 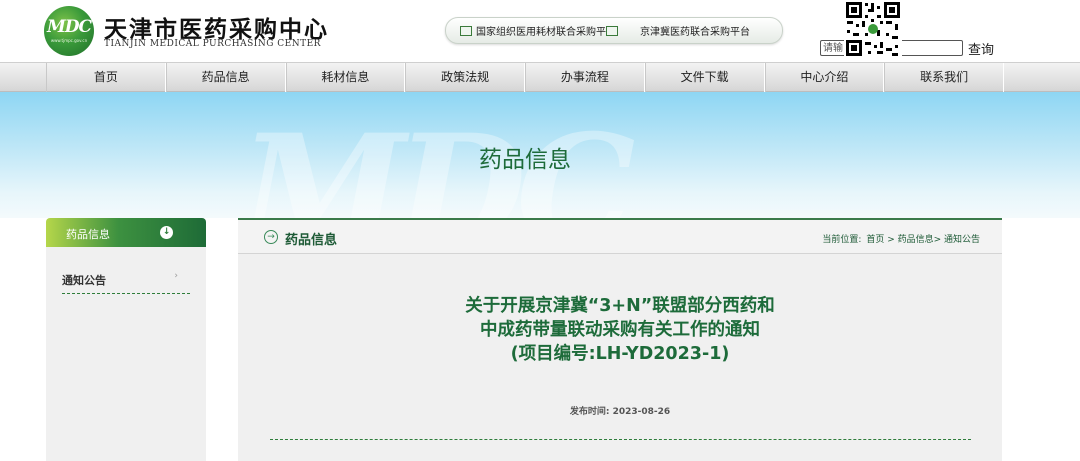 What do you see at coordinates (944, 77) in the screenshot?
I see `nav-item-contact: 联系我们` at bounding box center [944, 77].